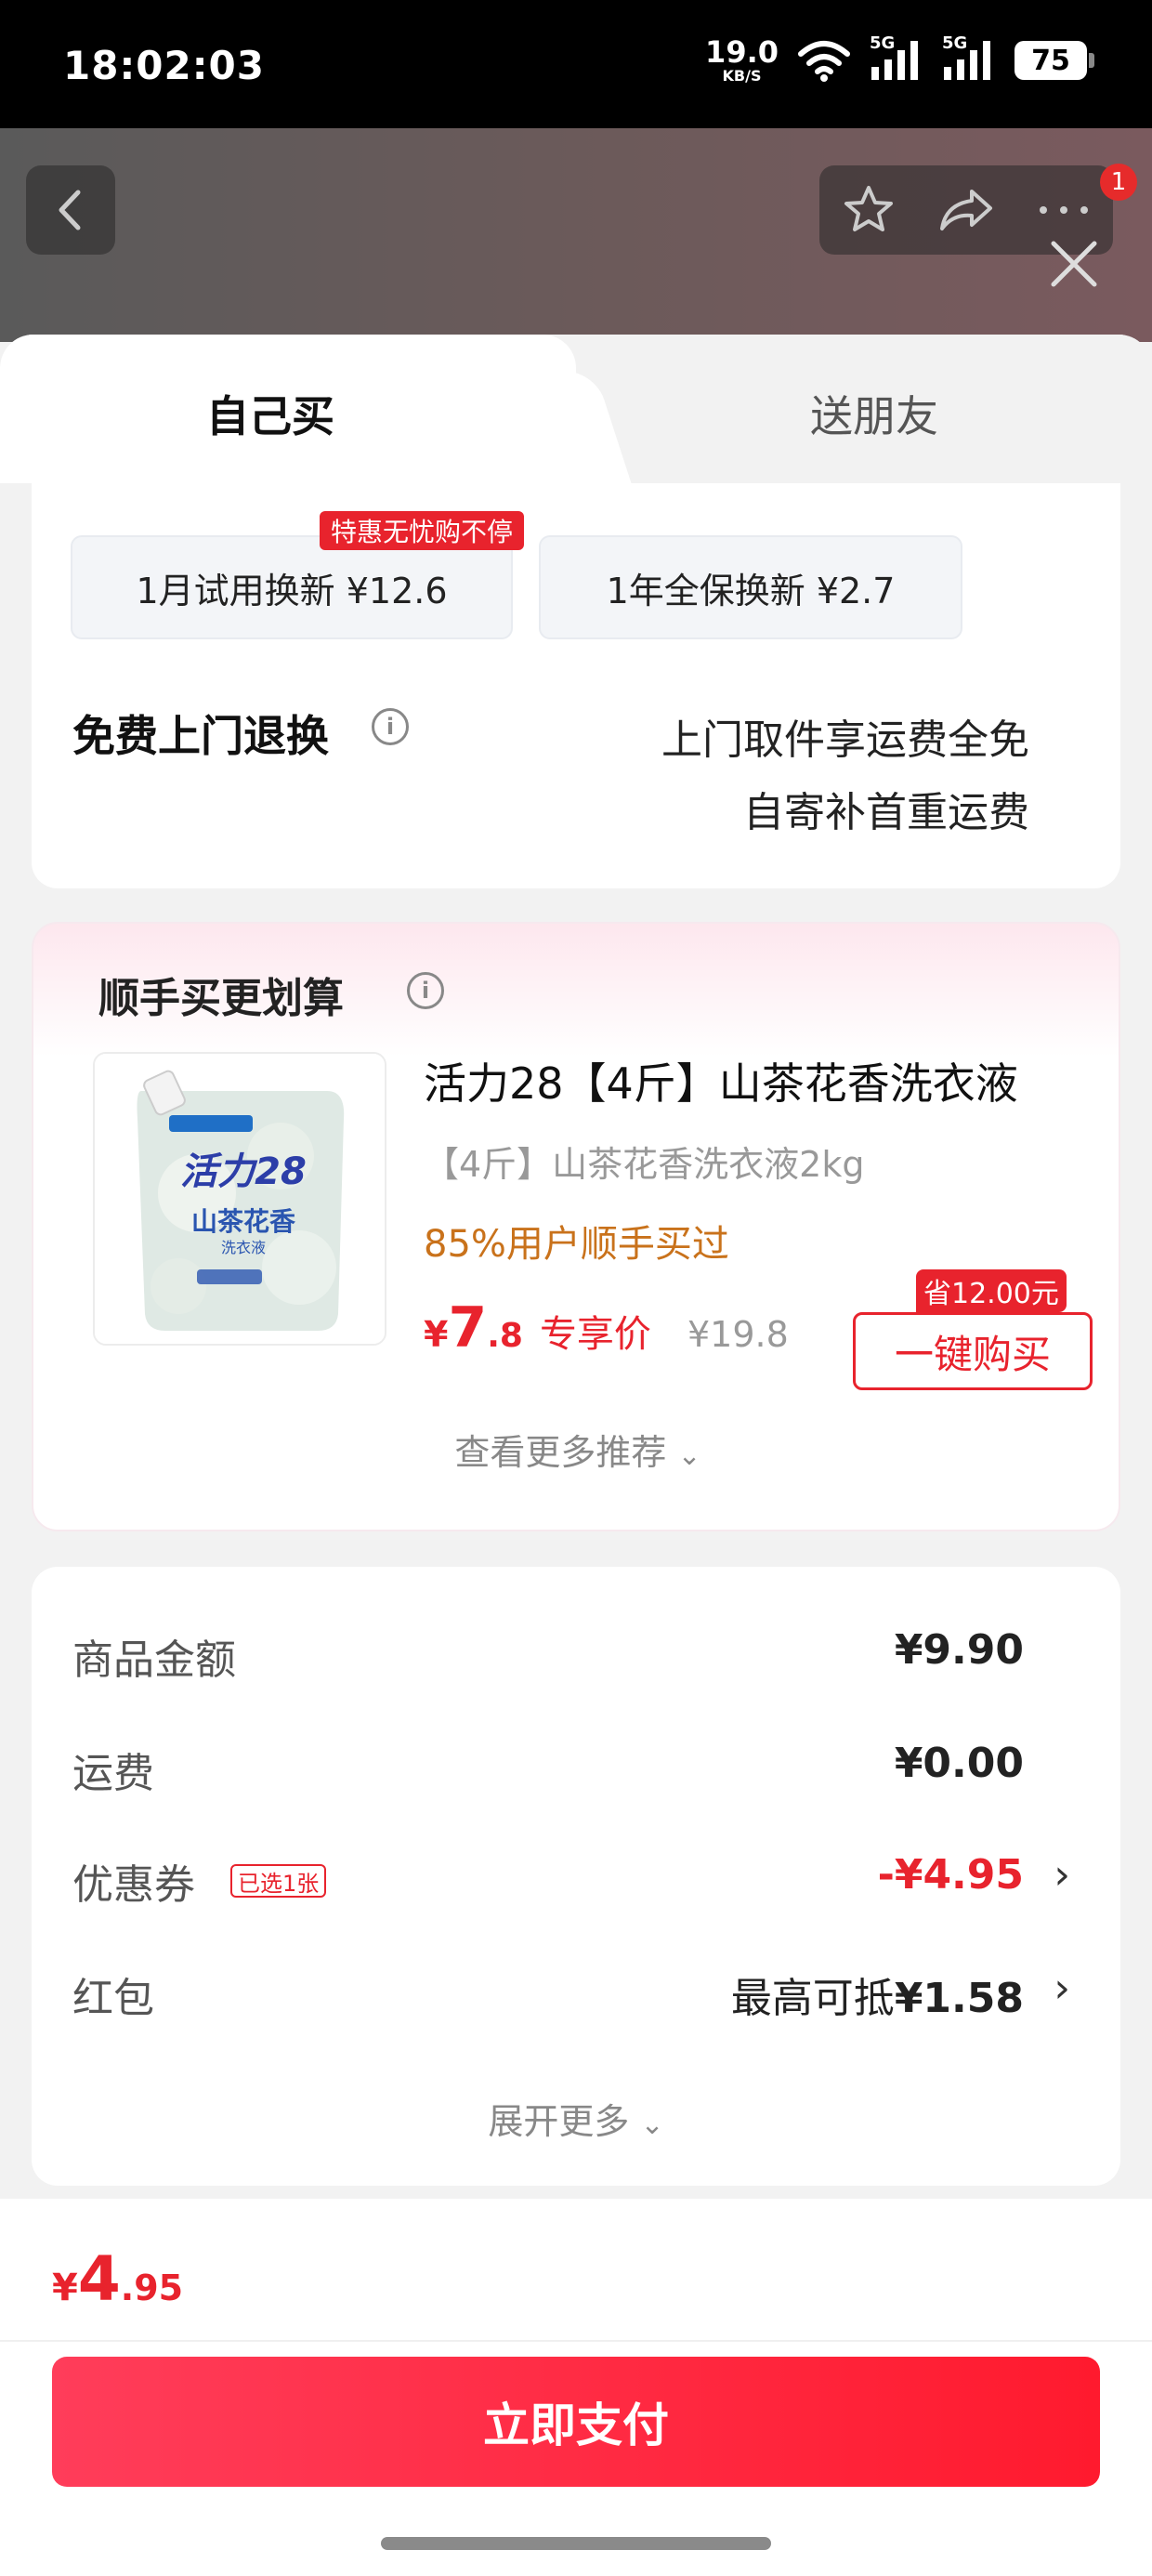 Image resolution: width=1152 pixels, height=2576 pixels. I want to click on coupon-selected-tag: 已选1张, so click(278, 1881).